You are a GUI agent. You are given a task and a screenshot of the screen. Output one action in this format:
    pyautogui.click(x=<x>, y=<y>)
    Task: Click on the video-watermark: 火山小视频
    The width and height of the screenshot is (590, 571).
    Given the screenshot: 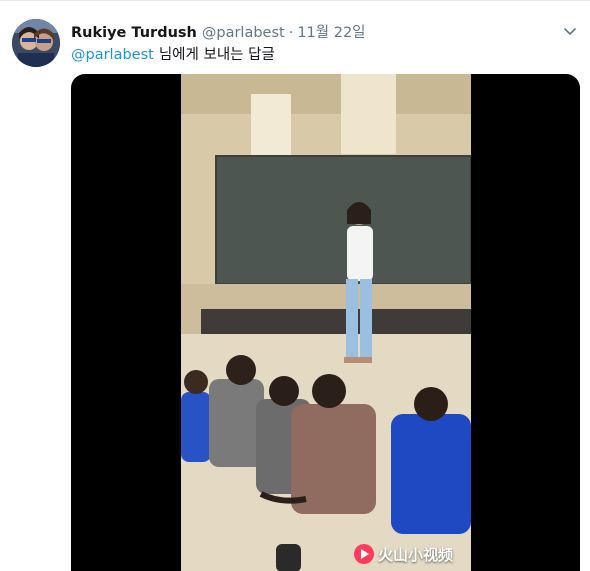 What is the action you would take?
    pyautogui.click(x=403, y=554)
    